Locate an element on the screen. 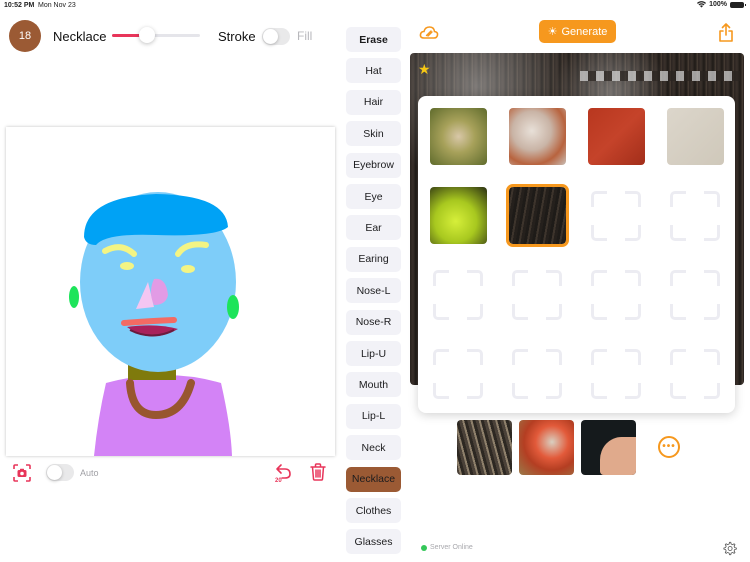 The width and height of the screenshot is (750, 562). server-status-label: Server Online is located at coordinates (451, 547).